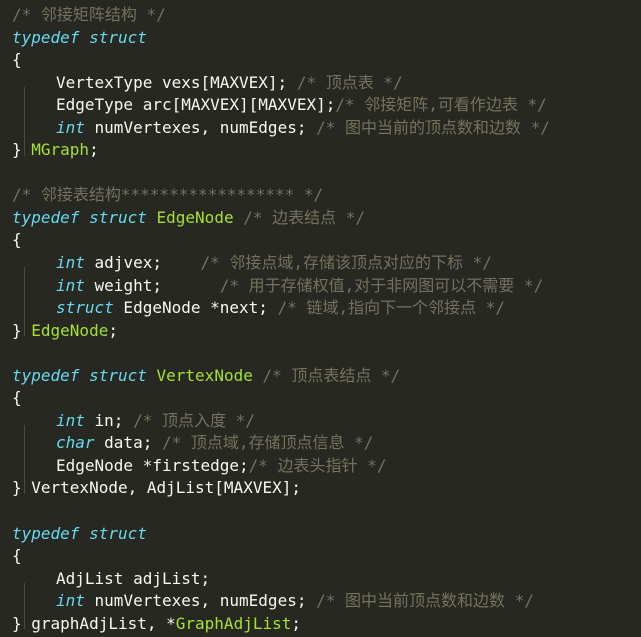 This screenshot has height=637, width=641. I want to click on comment-token: /* 用于存储权值,对于非网图可以不需要 */, so click(381, 285).